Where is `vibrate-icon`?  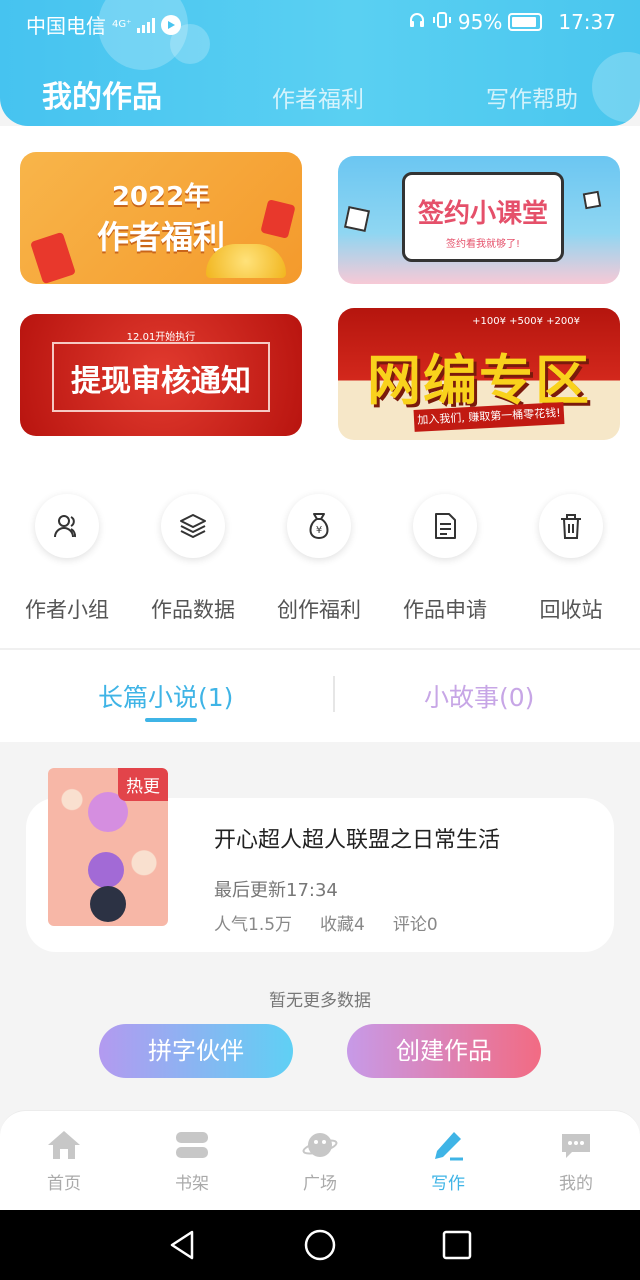 vibrate-icon is located at coordinates (442, 22).